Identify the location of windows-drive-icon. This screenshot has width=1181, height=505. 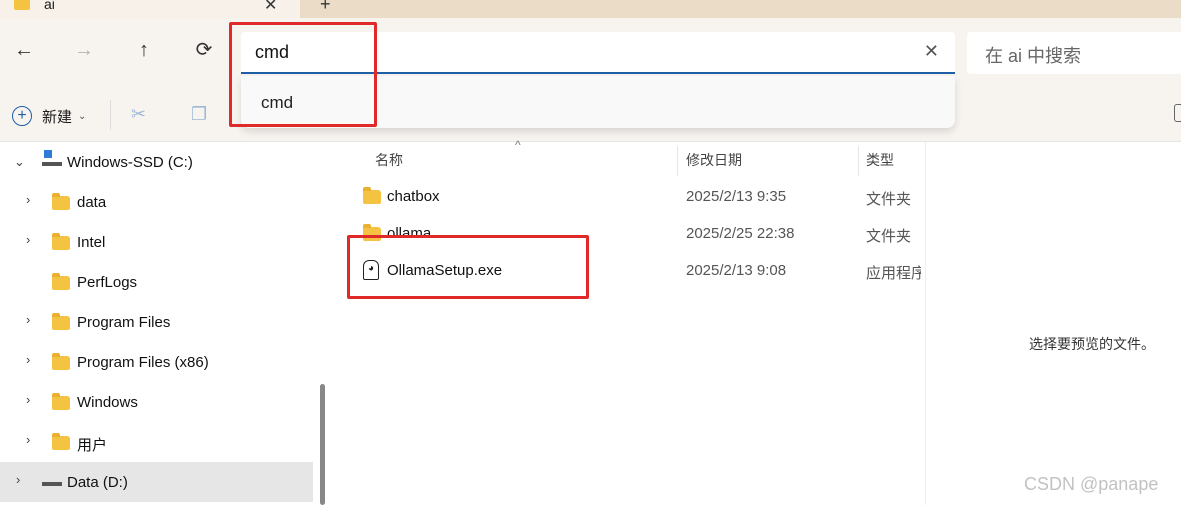
(52, 158).